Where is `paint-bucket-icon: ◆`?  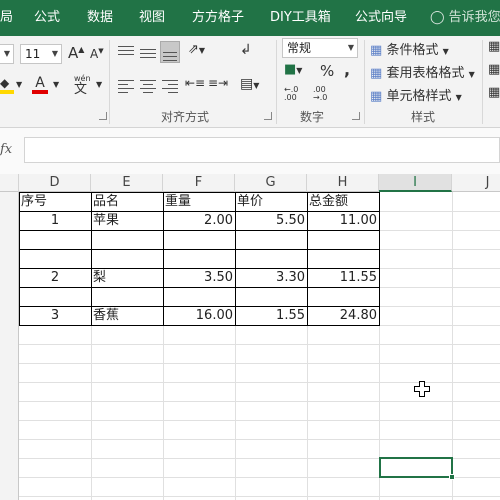 paint-bucket-icon: ◆ is located at coordinates (5, 83).